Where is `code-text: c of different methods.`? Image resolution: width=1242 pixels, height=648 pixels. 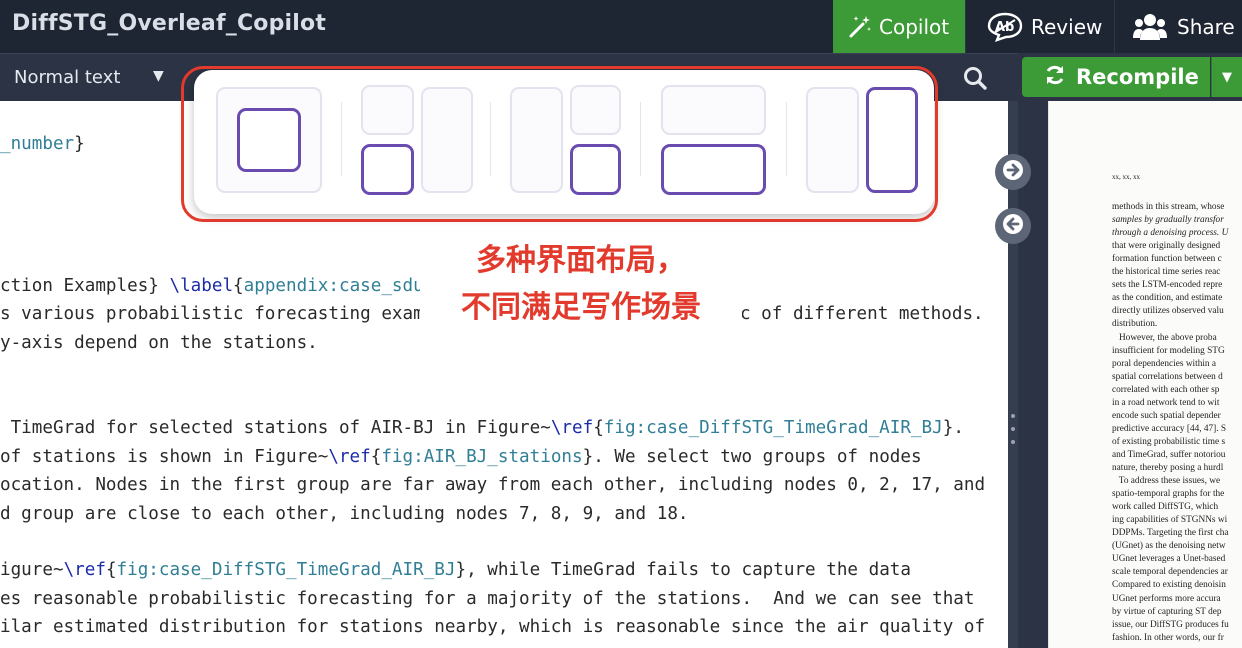
code-text: c of different methods. is located at coordinates (862, 314).